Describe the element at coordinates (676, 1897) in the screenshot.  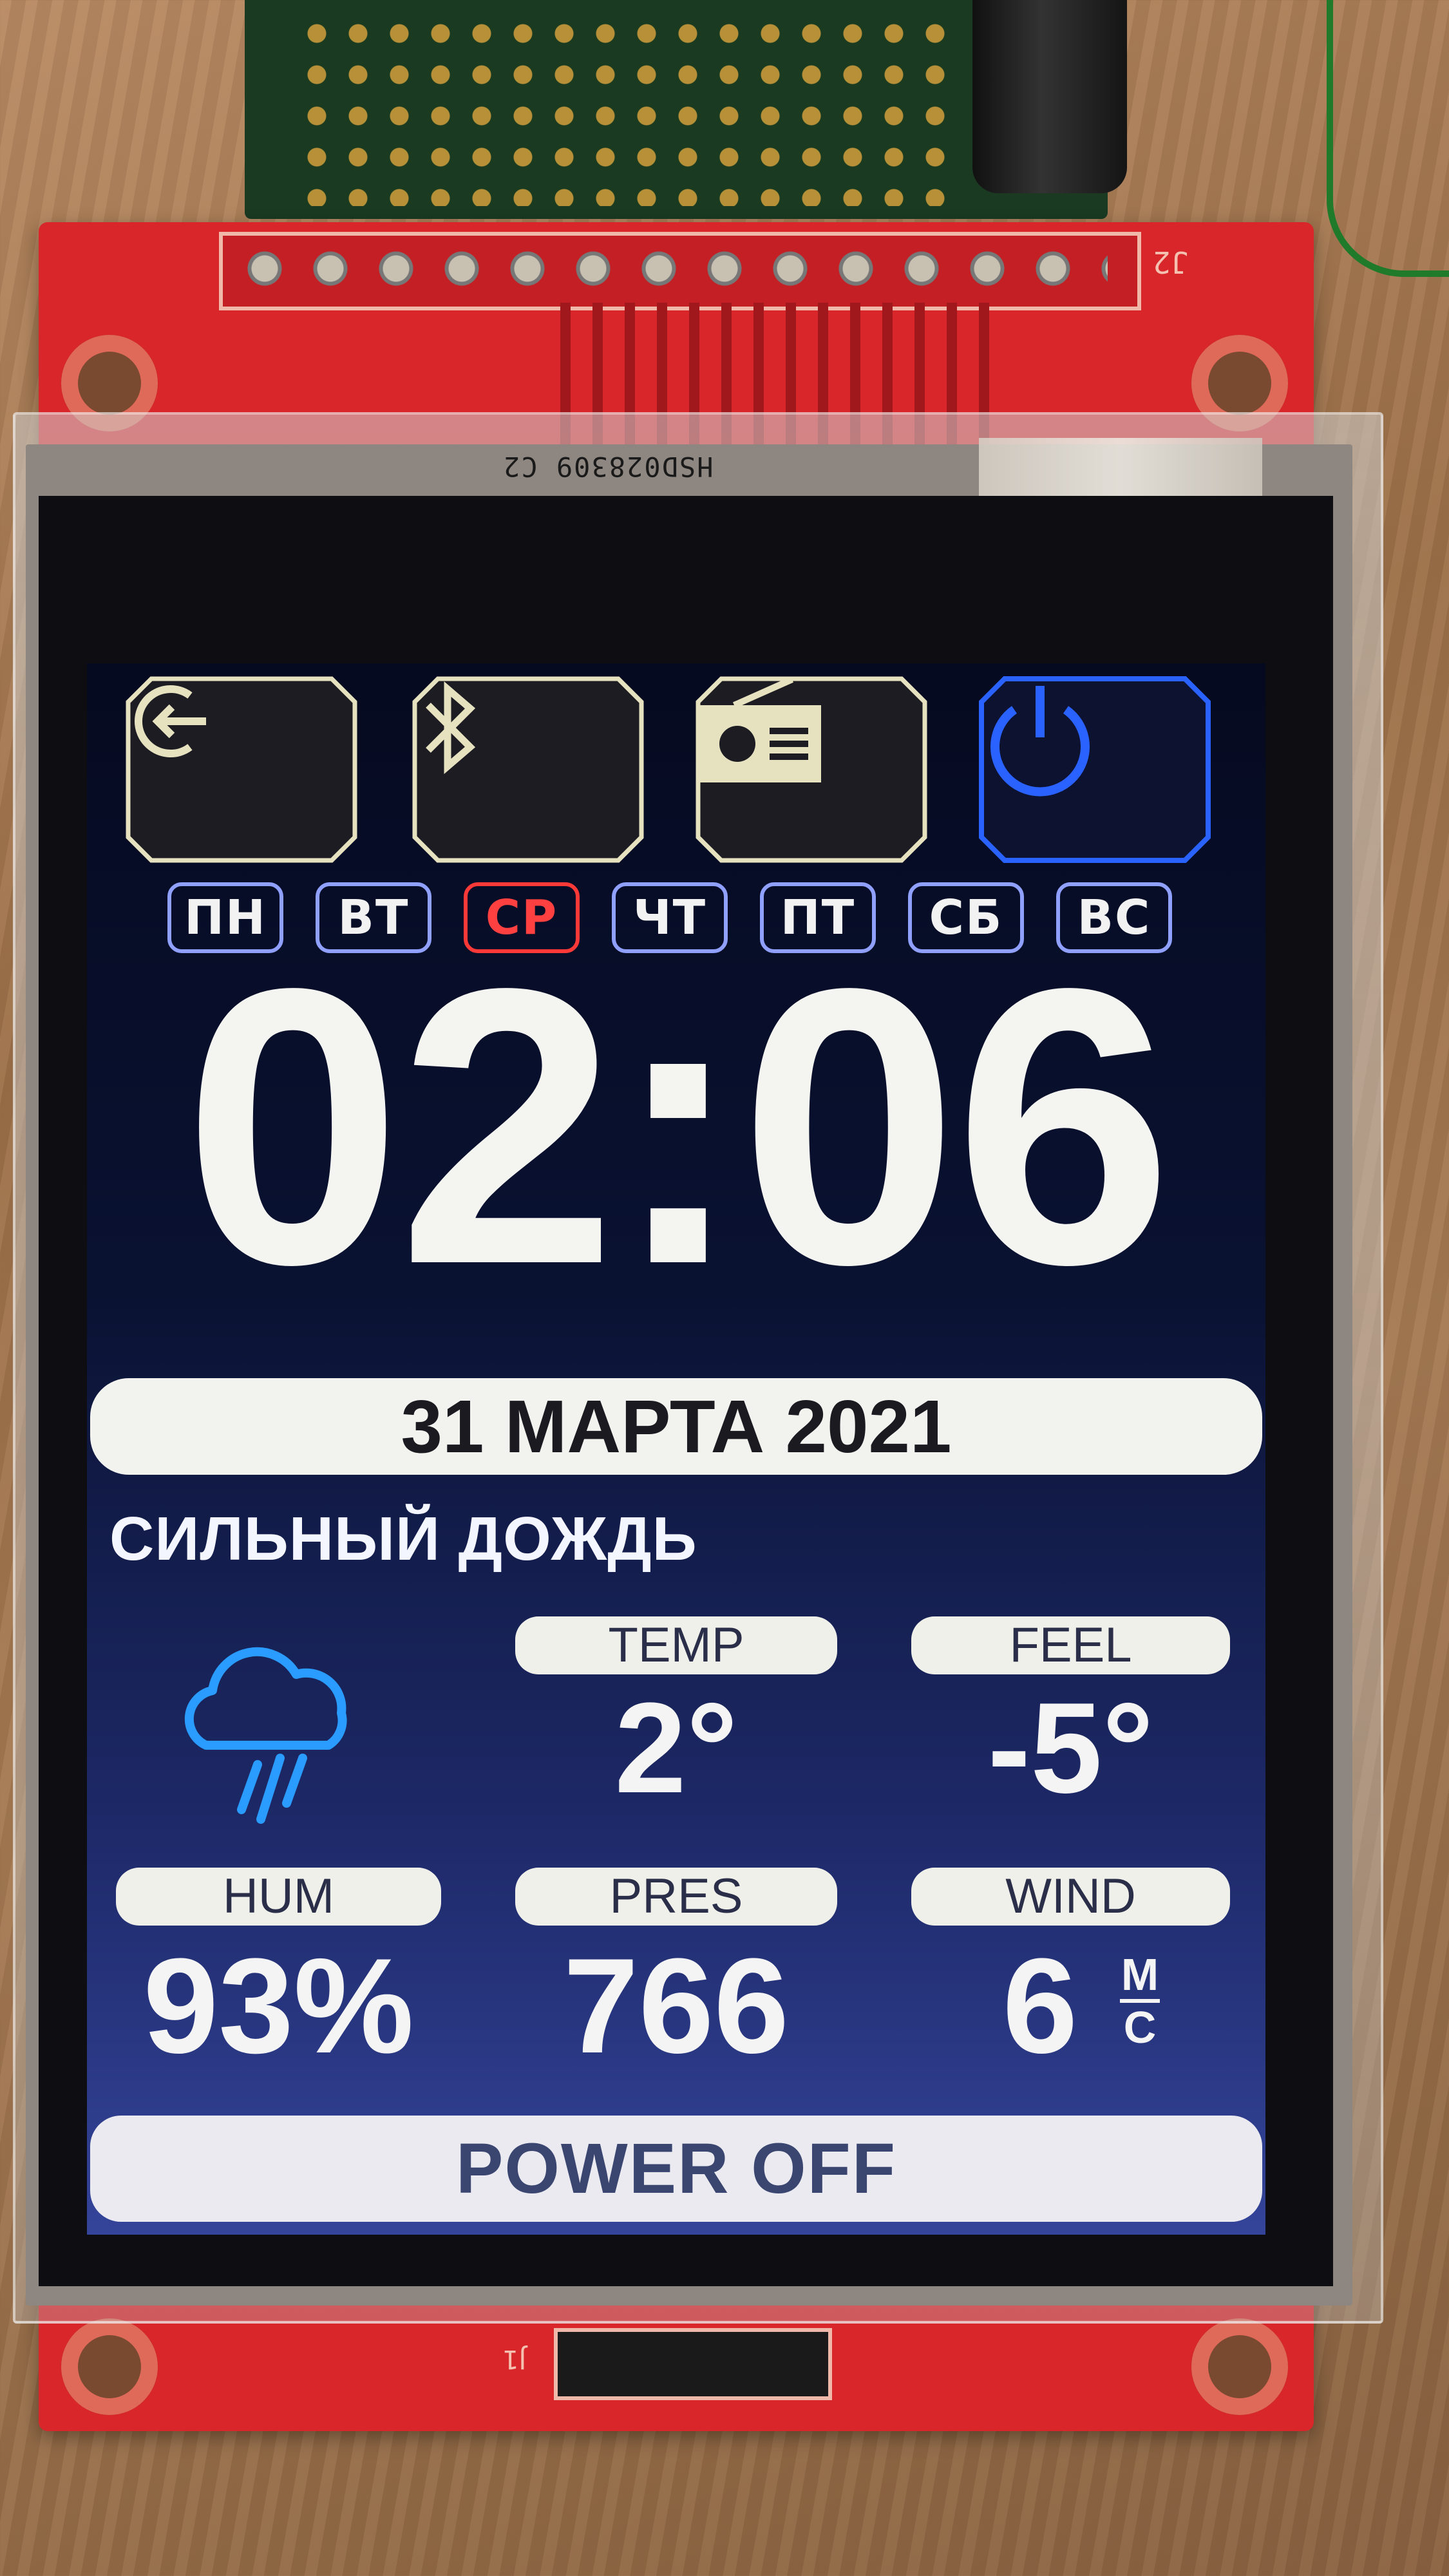
I see `pres-label: PRES` at that location.